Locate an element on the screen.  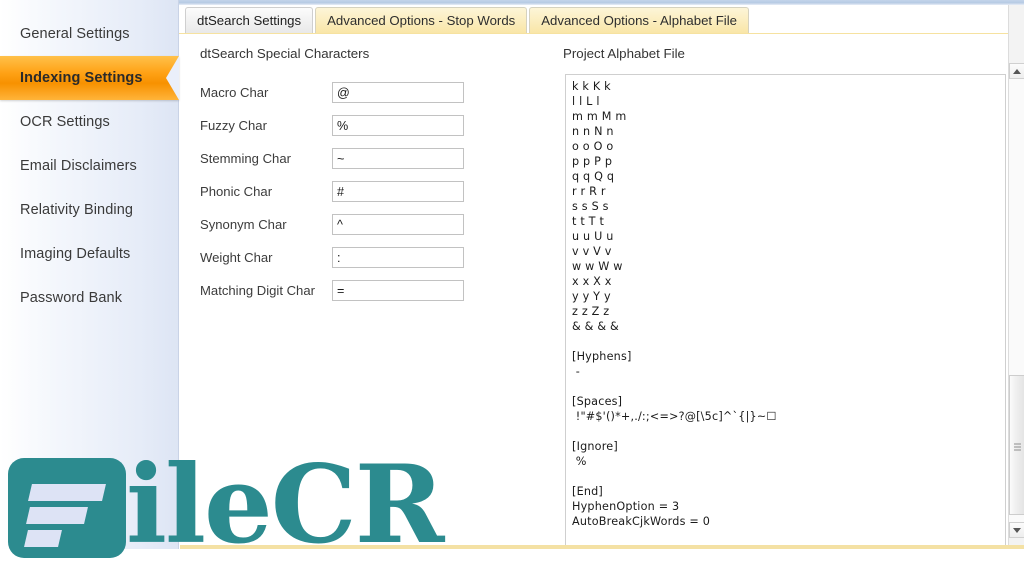
weight-char-input is located at coordinates (398, 257).